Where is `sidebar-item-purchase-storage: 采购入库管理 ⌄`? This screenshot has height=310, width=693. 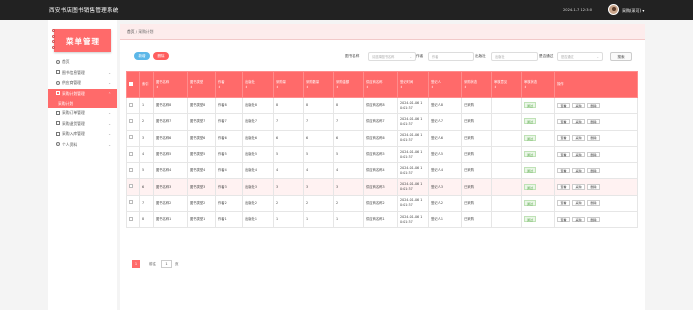 sidebar-item-purchase-storage: 采购入库管理 ⌄ is located at coordinates (82, 134).